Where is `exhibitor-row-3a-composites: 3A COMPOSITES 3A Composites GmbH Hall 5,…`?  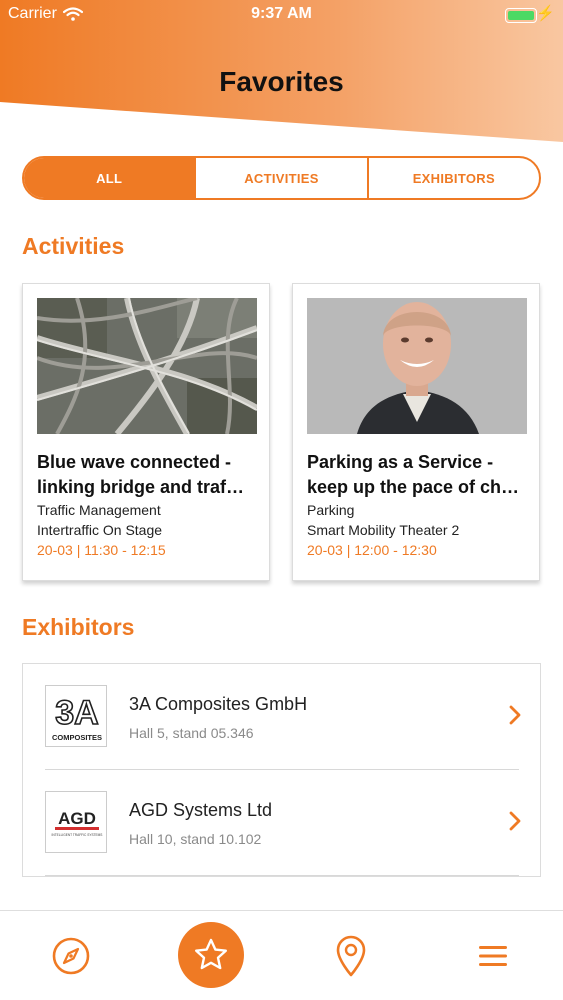
exhibitor-row-3a-composites: 3A COMPOSITES 3A Composites GmbH Hall 5,… is located at coordinates (281, 717).